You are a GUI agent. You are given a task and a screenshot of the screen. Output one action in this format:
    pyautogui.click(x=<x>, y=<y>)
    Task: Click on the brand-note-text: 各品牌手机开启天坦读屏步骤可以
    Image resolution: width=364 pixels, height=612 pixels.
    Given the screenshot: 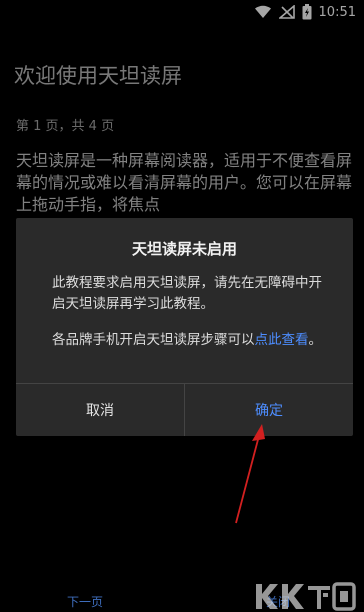 What is the action you would take?
    pyautogui.click(x=153, y=340)
    